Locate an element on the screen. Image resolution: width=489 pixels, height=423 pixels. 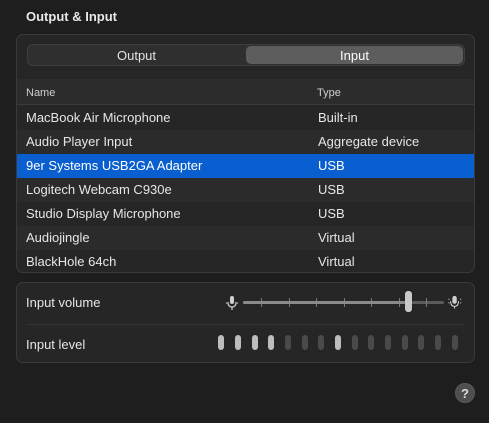
section-title: Output & Input is located at coordinates (71, 16).